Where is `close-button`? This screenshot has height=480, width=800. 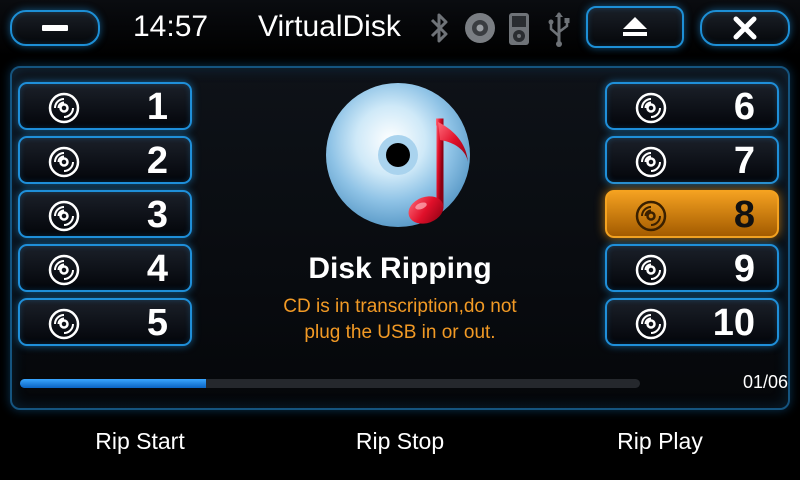 close-button is located at coordinates (745, 28).